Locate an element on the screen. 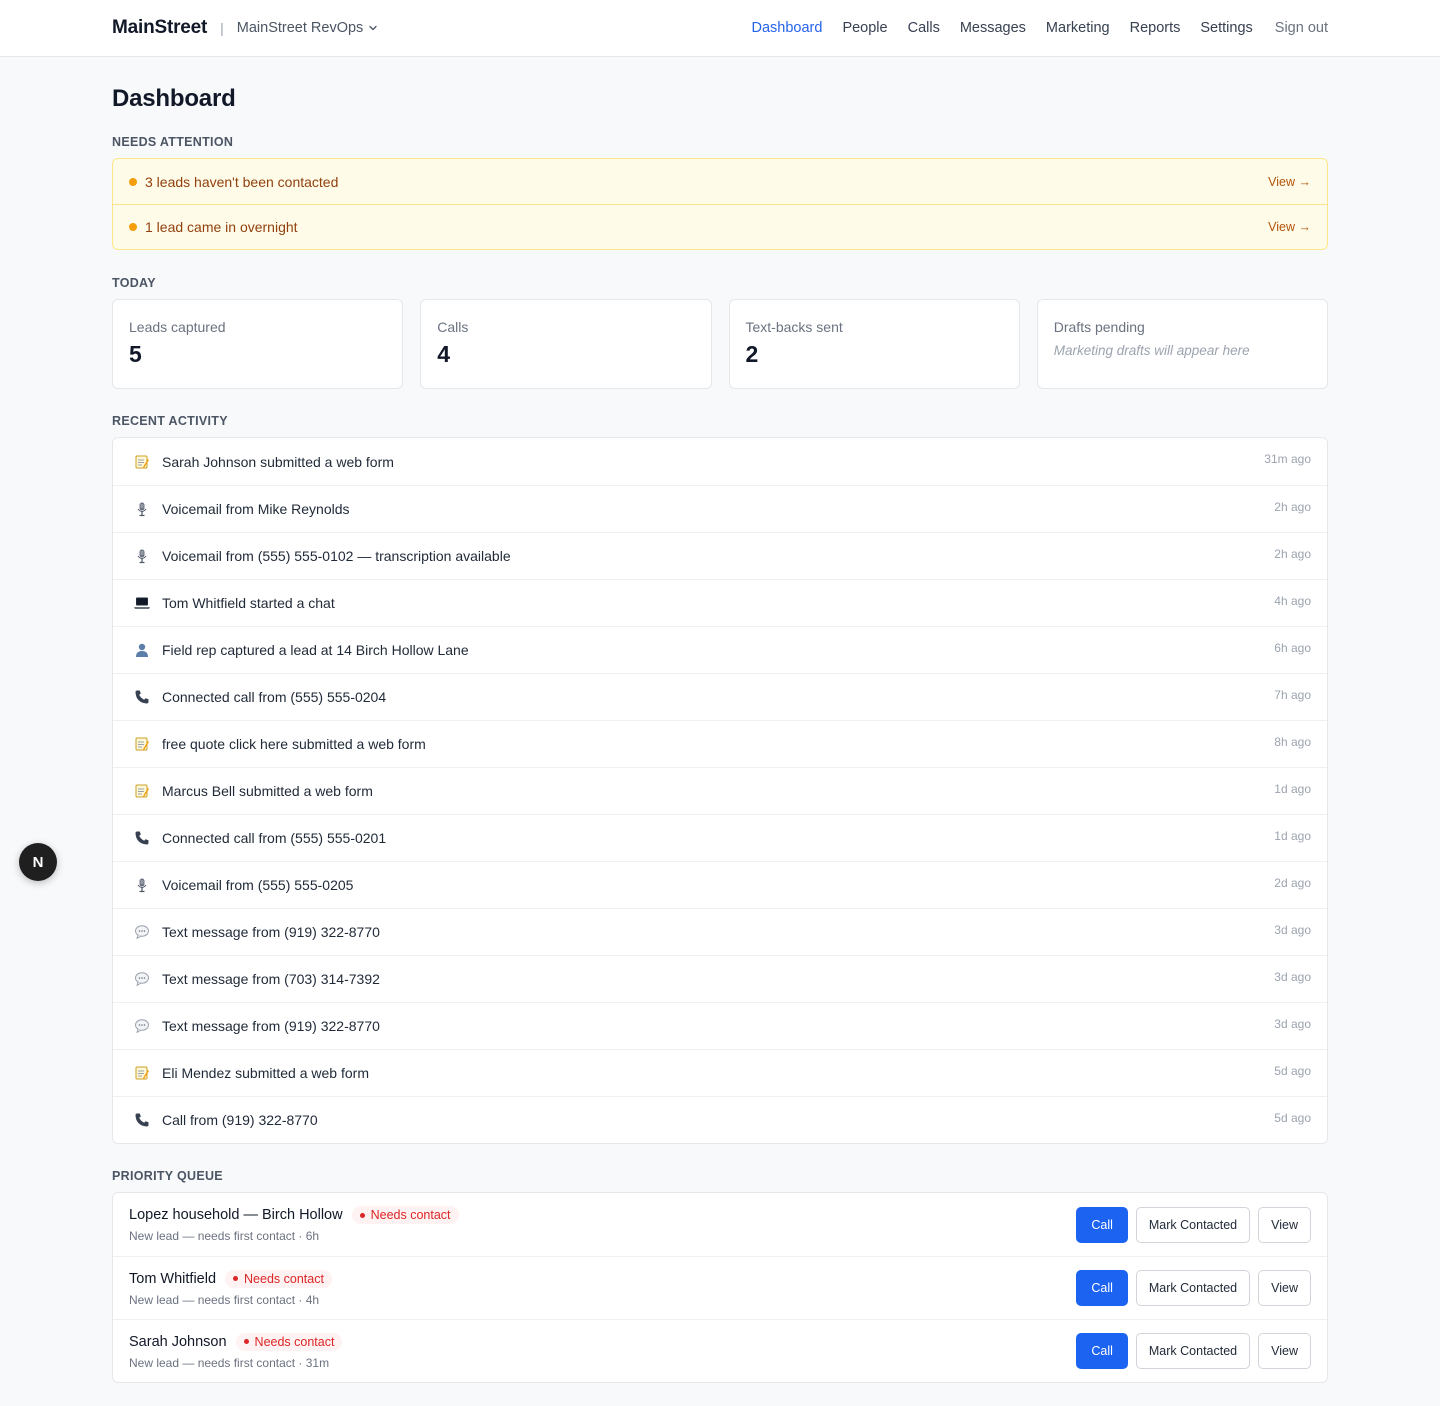 This screenshot has width=1440, height=1406. activity-item: Call from (919) 322-8770 5d ago is located at coordinates (720, 1119).